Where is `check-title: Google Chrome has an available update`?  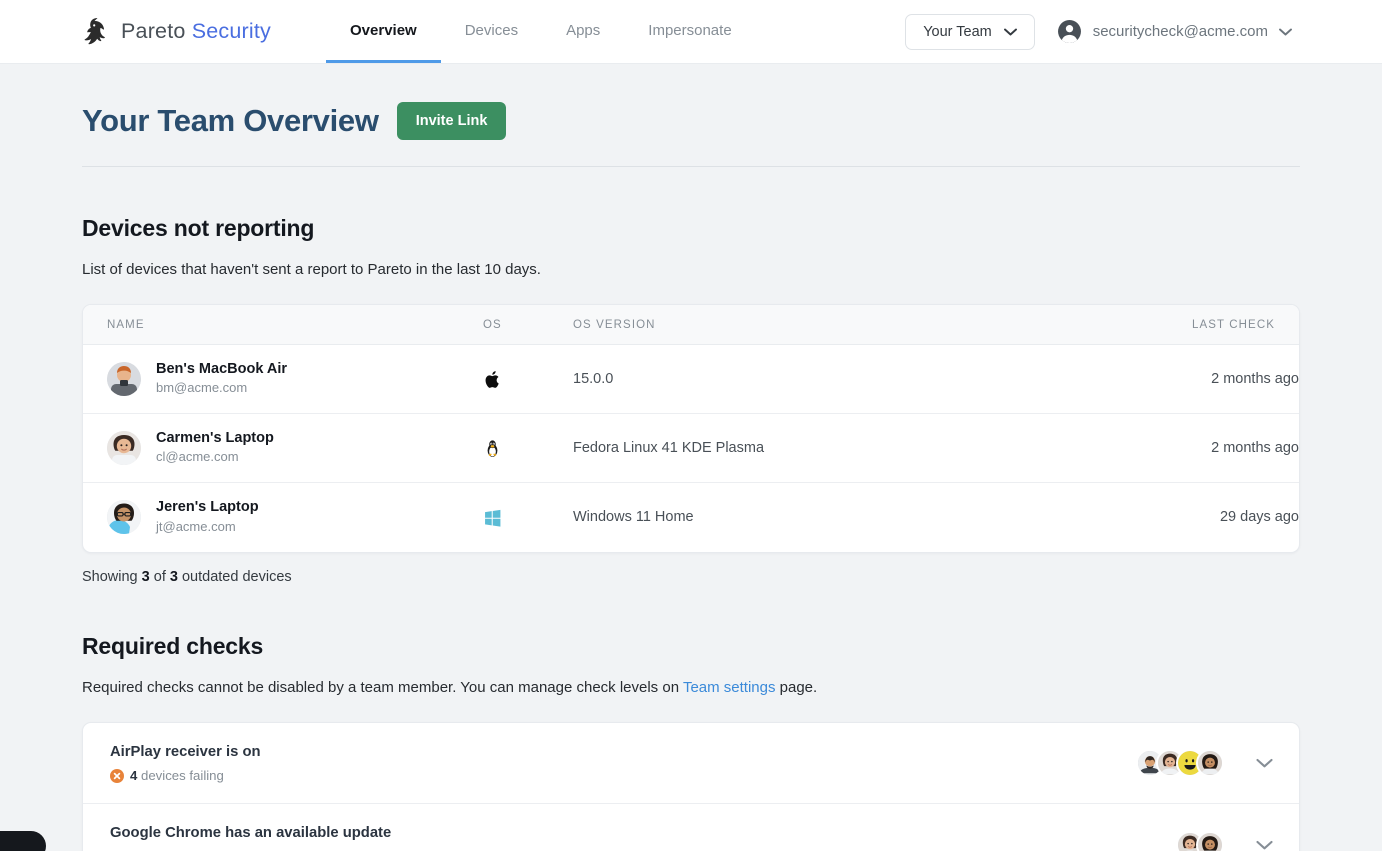 check-title: Google Chrome has an available update is located at coordinates (251, 833).